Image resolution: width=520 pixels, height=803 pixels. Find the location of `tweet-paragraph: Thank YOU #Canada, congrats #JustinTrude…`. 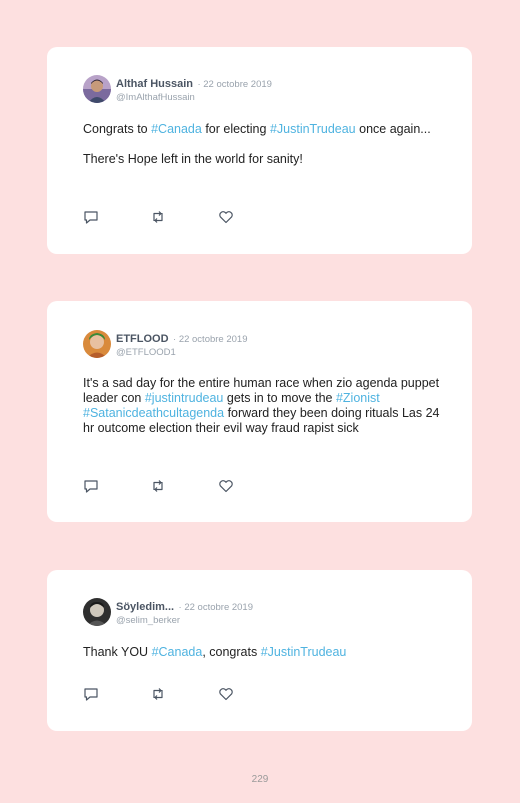

tweet-paragraph: Thank YOU #Canada, congrats #JustinTrude… is located at coordinates (262, 652).